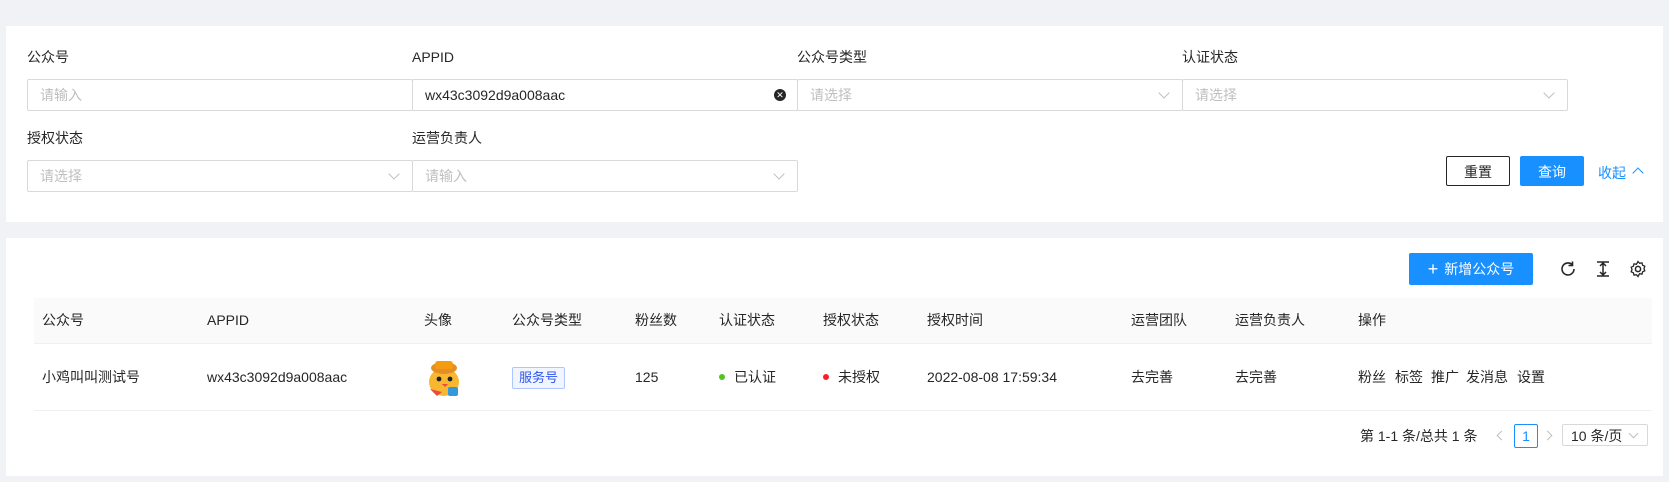 This screenshot has height=482, width=1669. What do you see at coordinates (1152, 377) in the screenshot?
I see `team-complete-link: 去完善` at bounding box center [1152, 377].